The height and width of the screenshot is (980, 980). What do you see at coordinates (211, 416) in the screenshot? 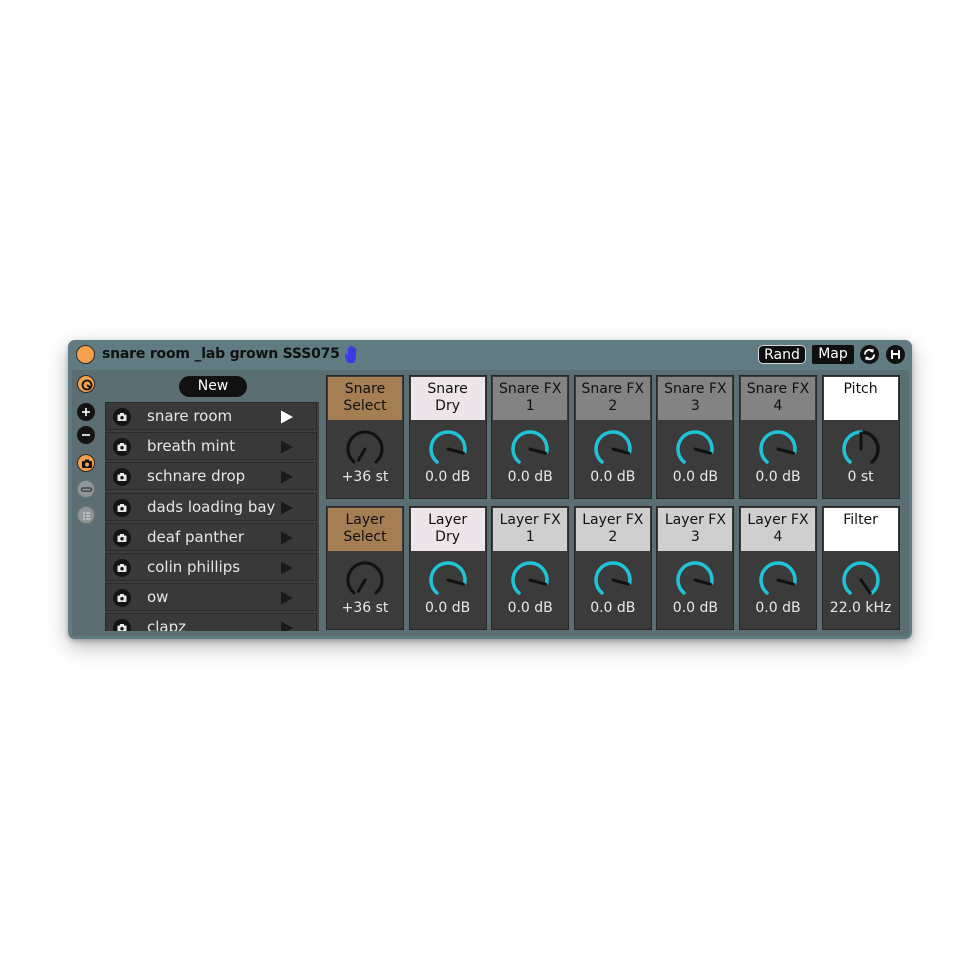
I see `preset-row: snare room` at bounding box center [211, 416].